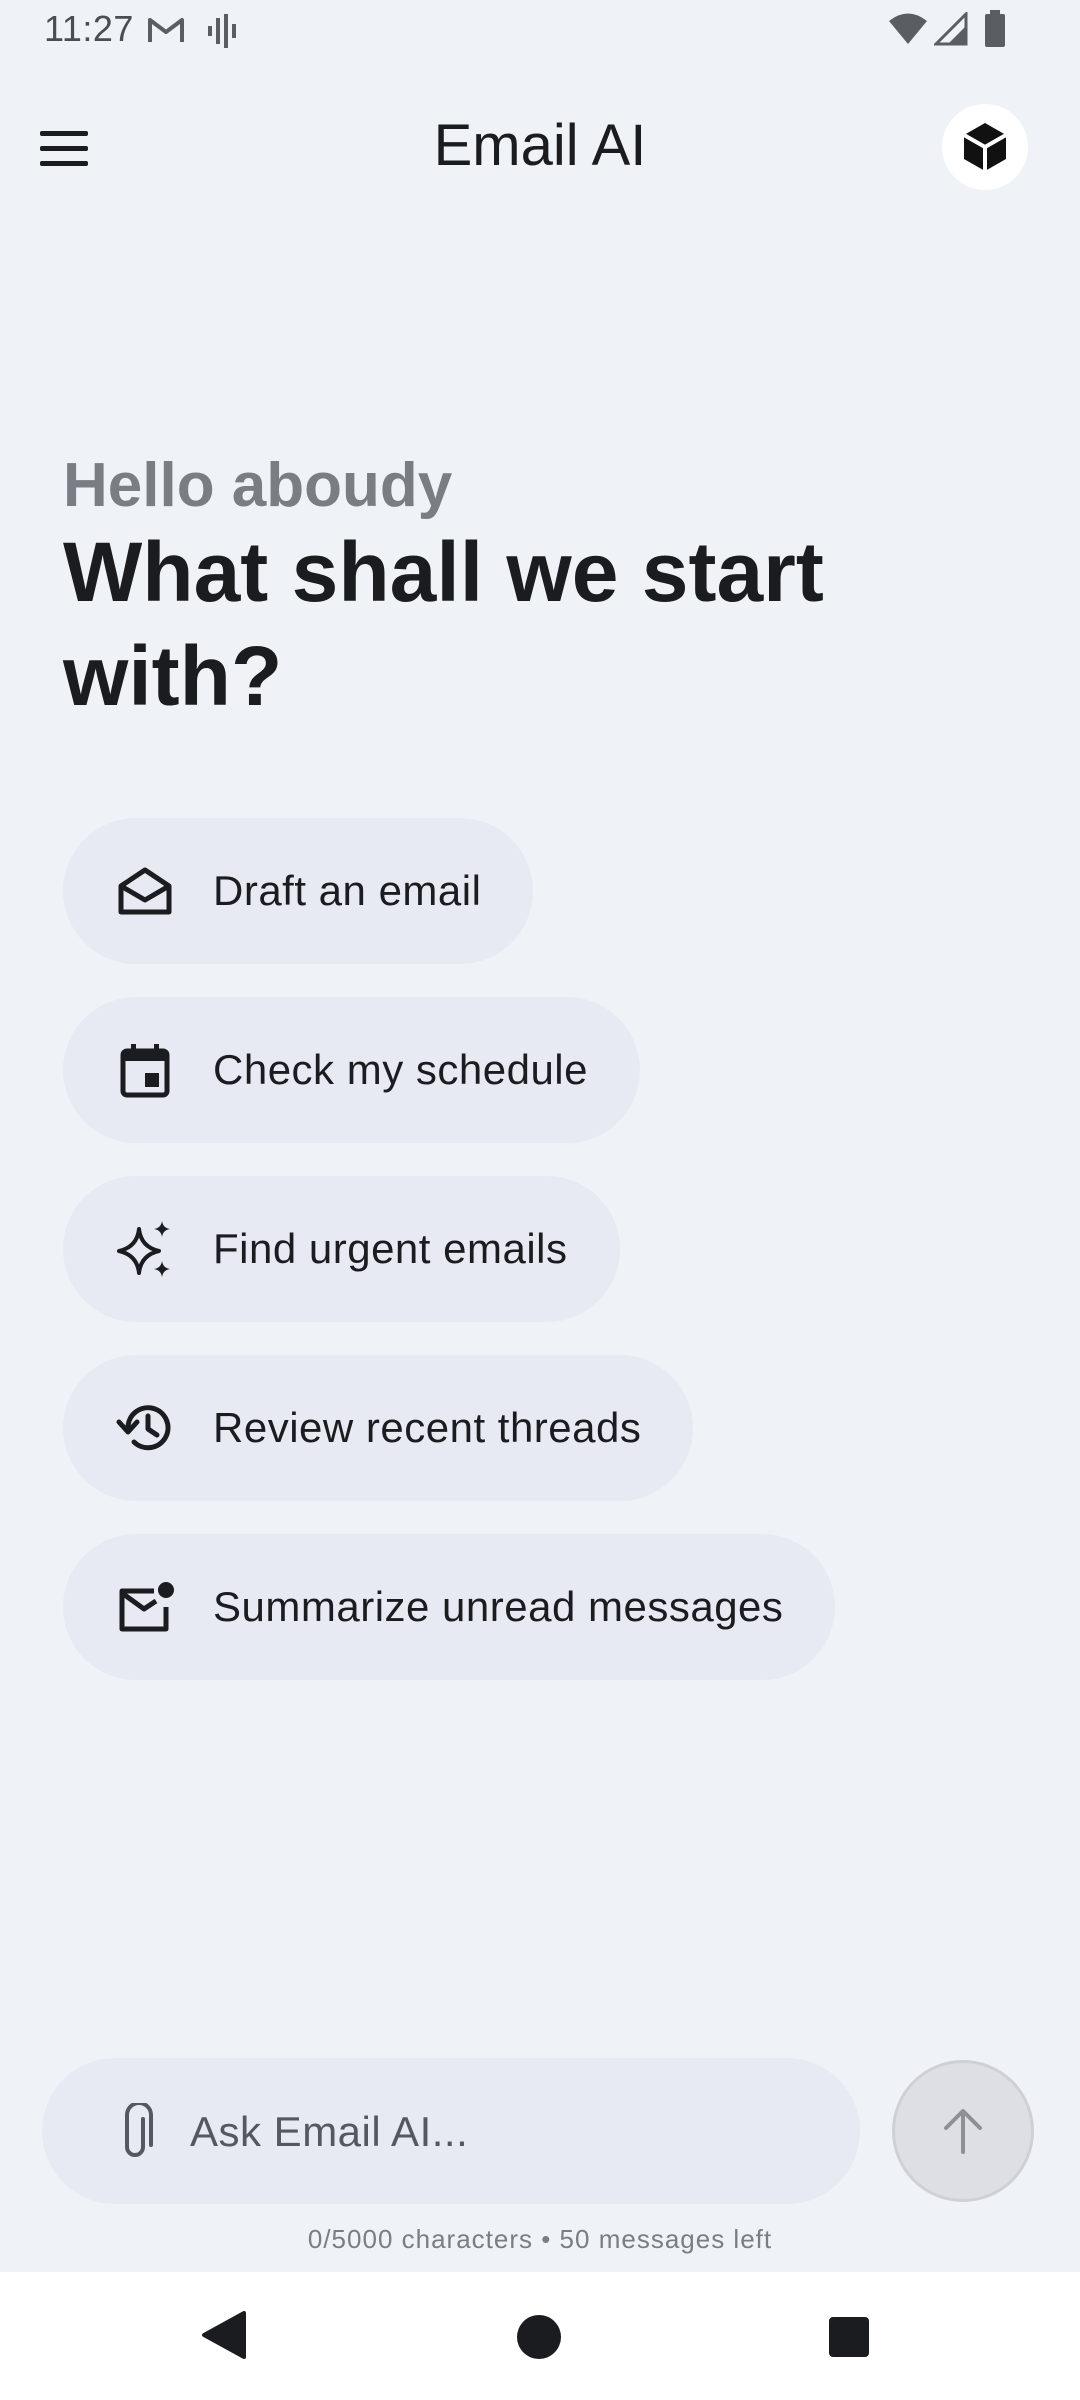 Image resolution: width=1080 pixels, height=2400 pixels. Describe the element at coordinates (539, 2339) in the screenshot. I see `home-icon` at that location.